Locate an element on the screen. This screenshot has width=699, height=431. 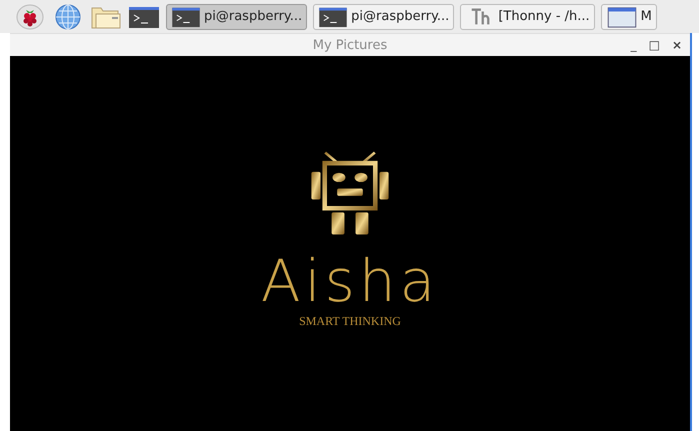
raspberry-icon is located at coordinates (30, 16).